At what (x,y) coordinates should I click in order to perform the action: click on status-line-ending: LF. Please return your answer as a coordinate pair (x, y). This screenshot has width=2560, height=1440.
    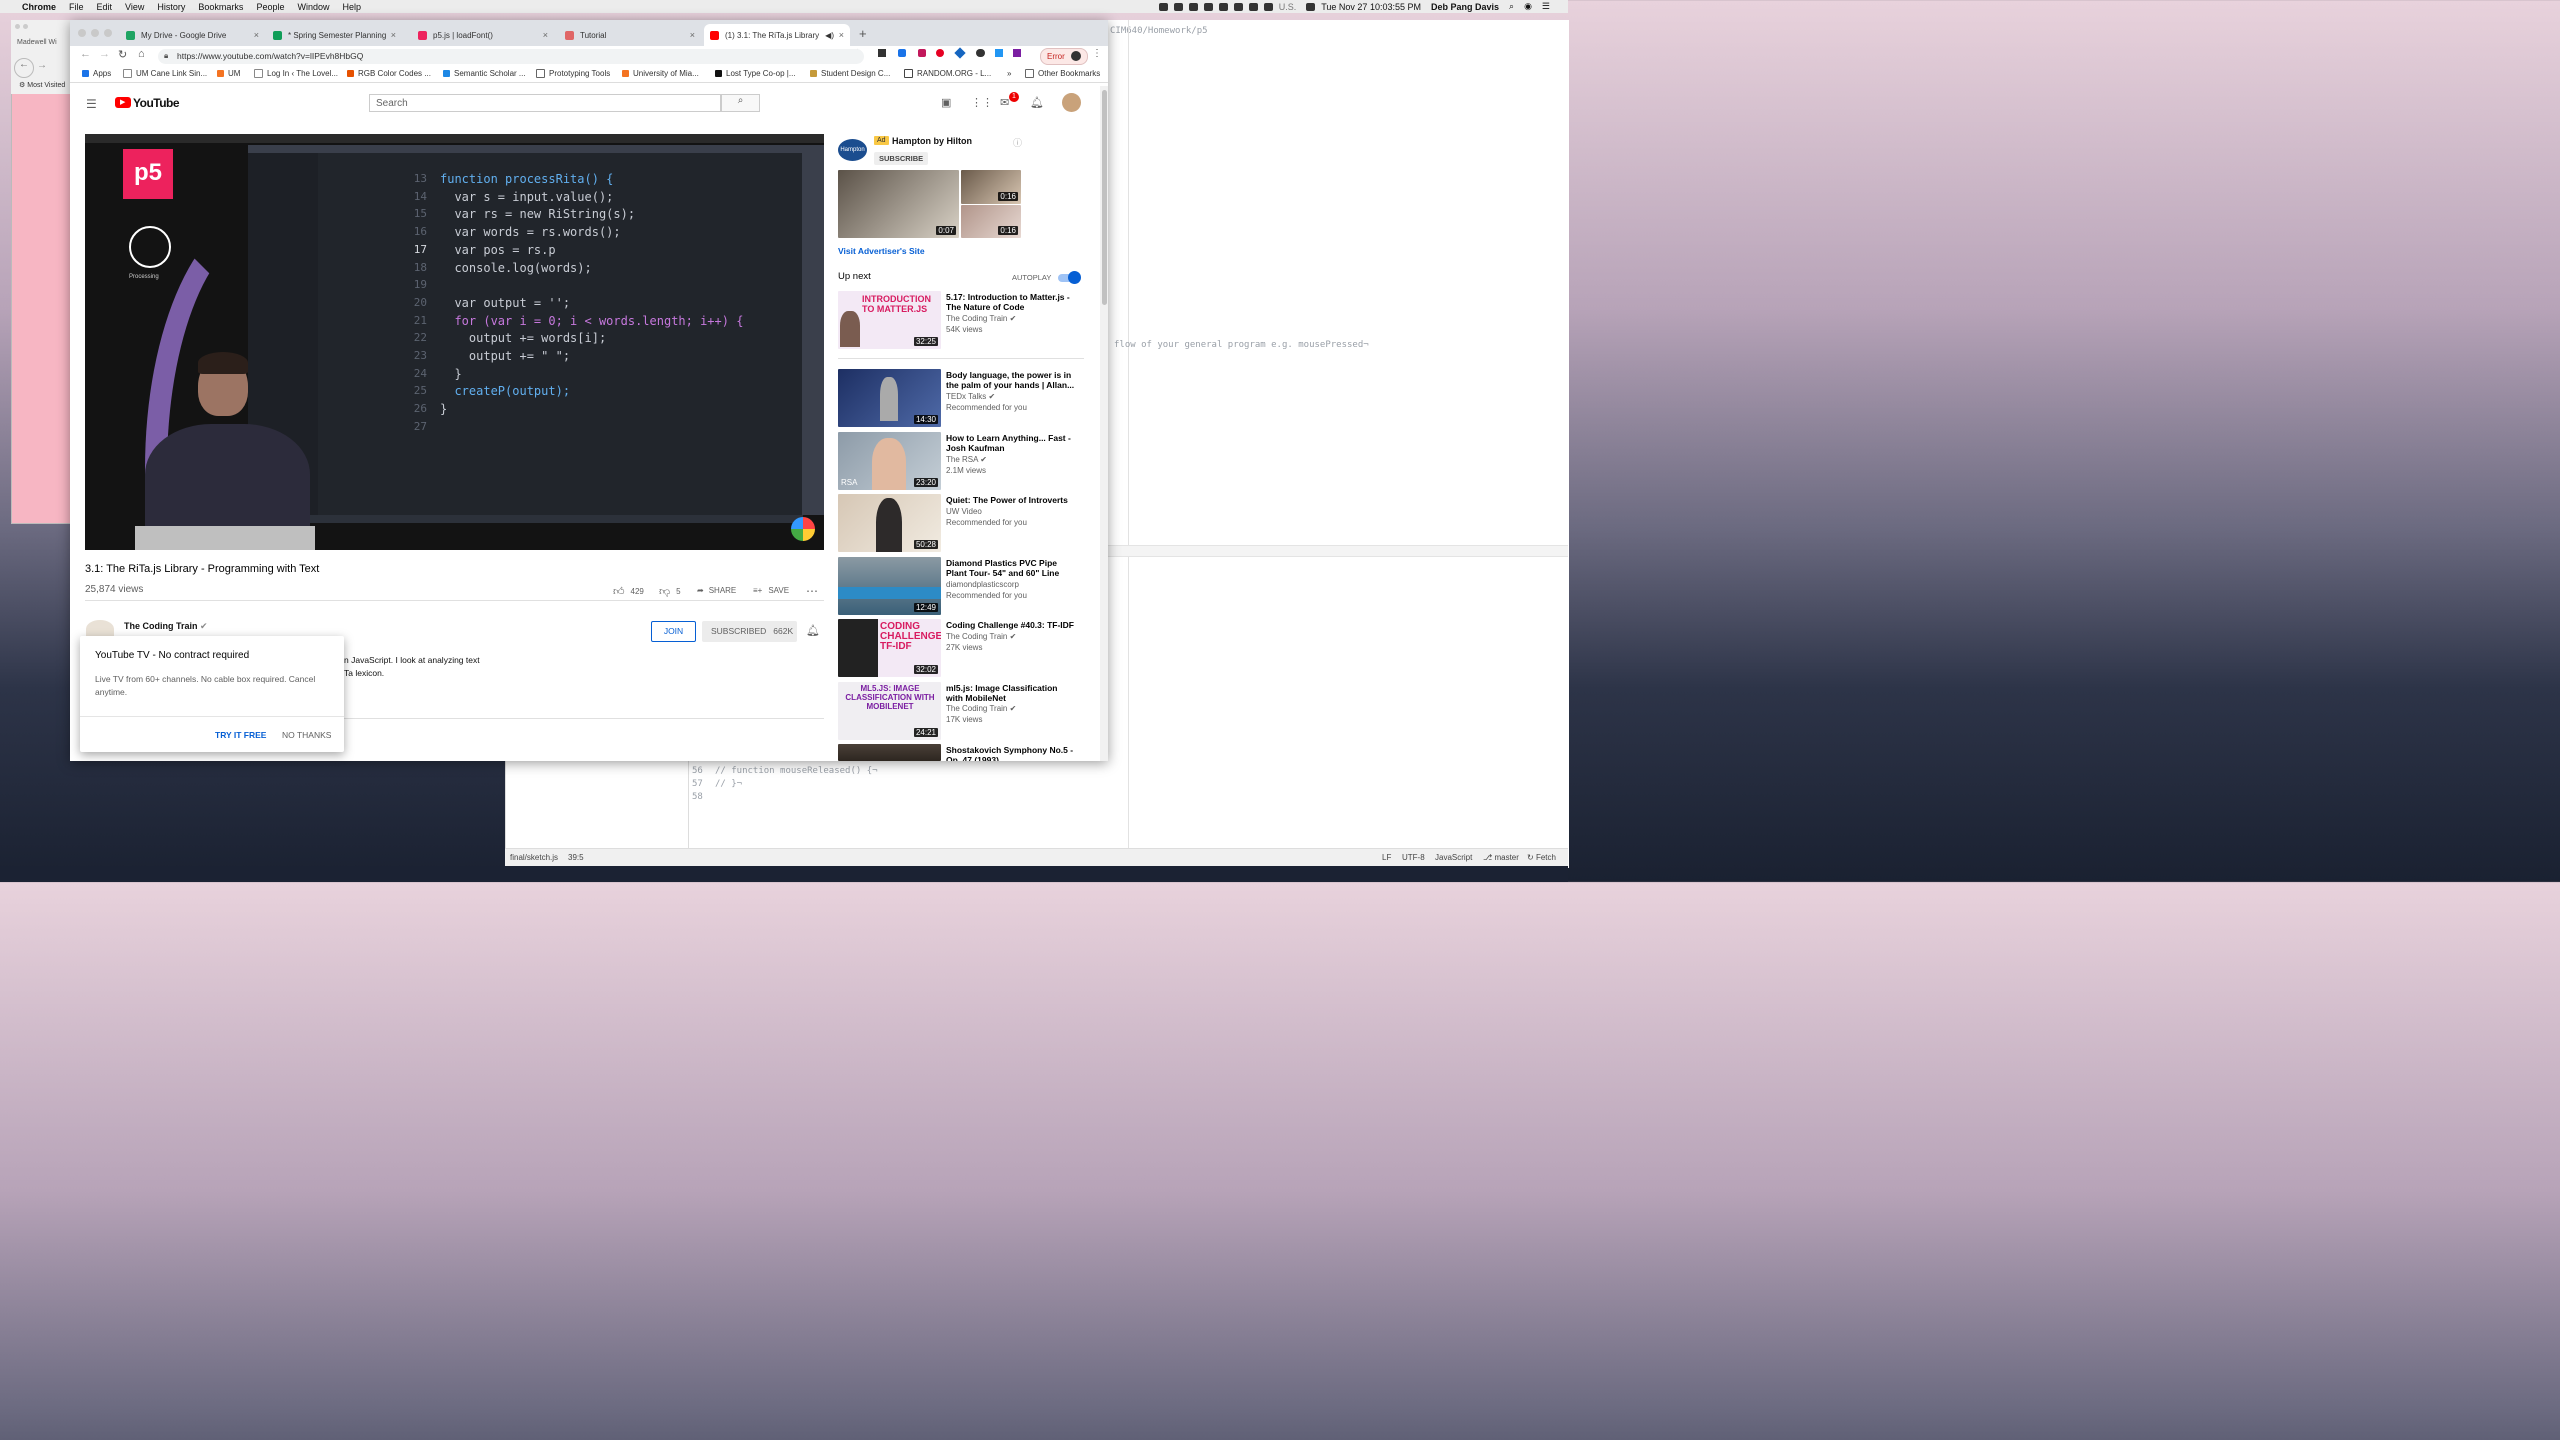
    Looking at the image, I should click on (1386, 857).